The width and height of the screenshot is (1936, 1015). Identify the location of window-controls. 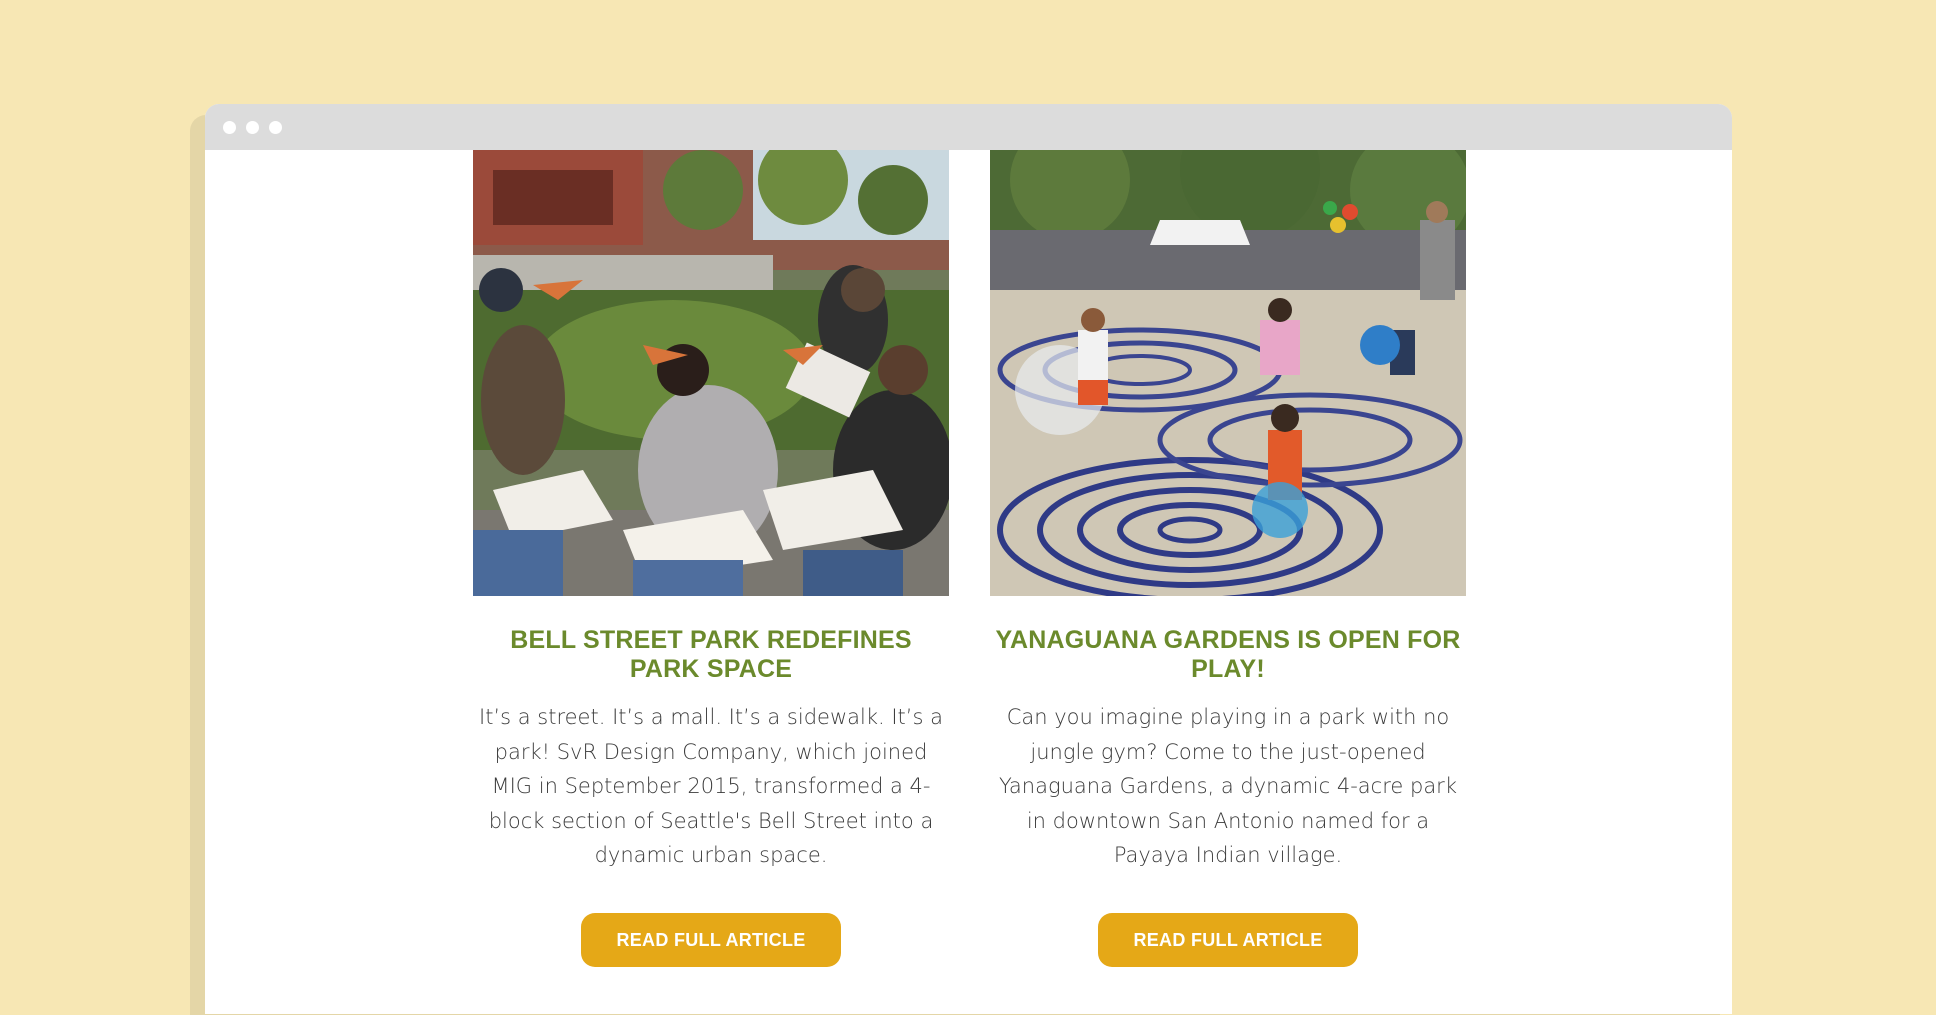
(252, 127).